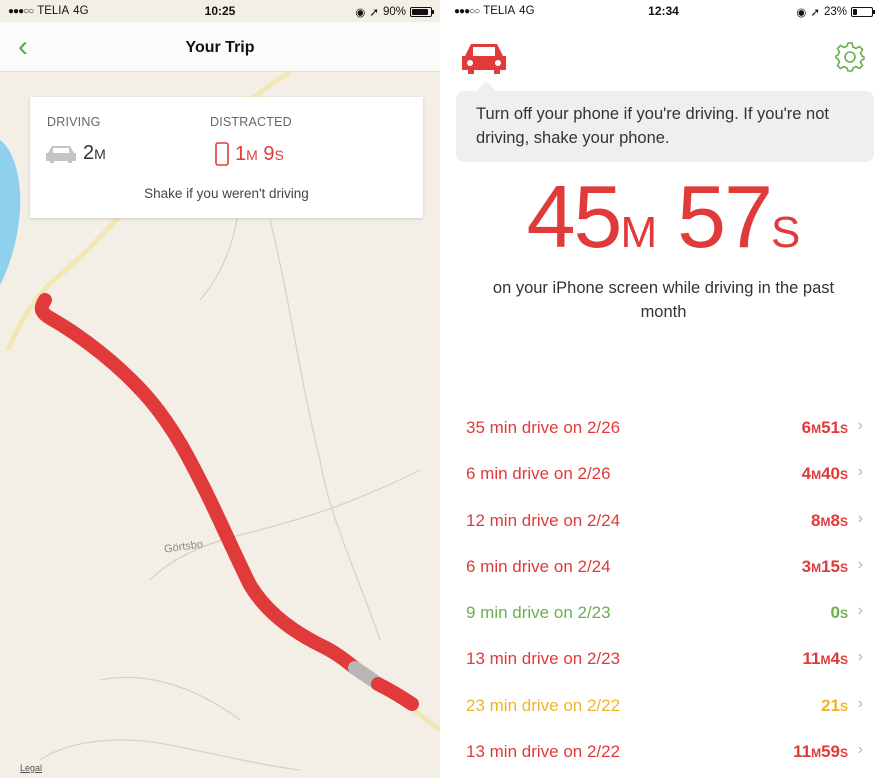 The width and height of the screenshot is (881, 778). Describe the element at coordinates (786, 232) in the screenshot. I see `total-seconds-unit: S` at that location.